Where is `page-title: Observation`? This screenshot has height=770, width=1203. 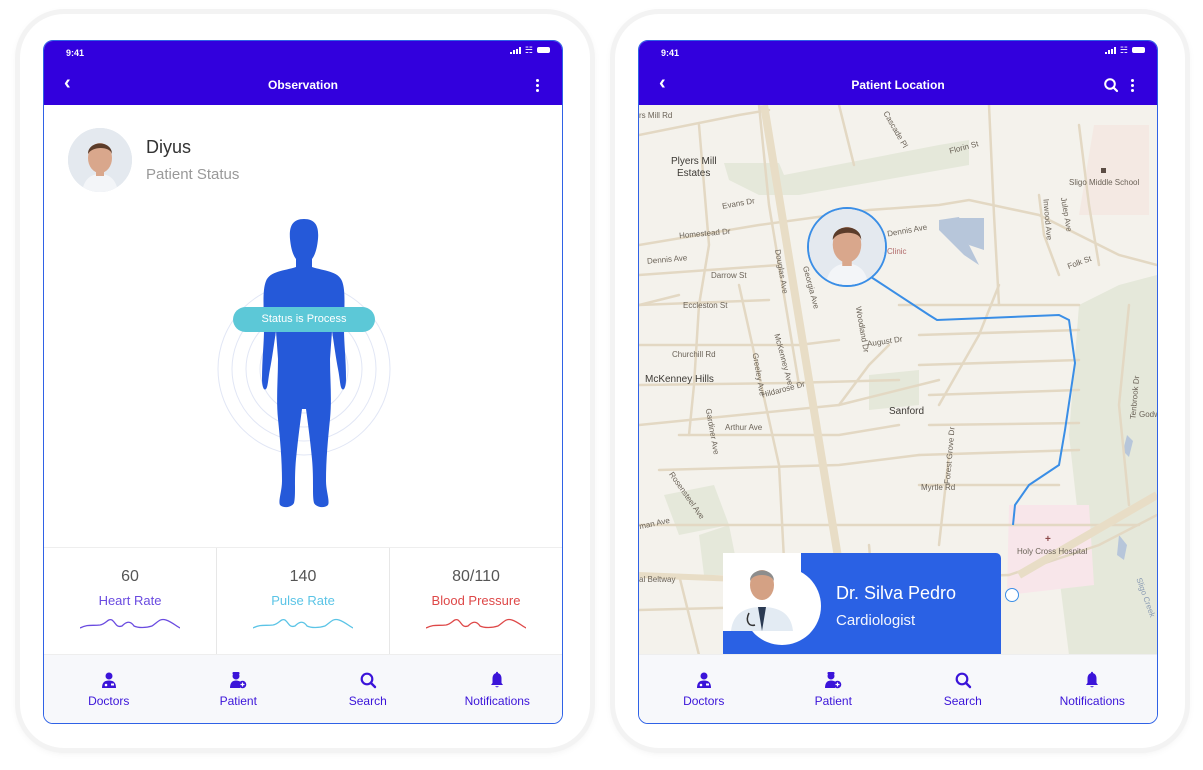 page-title: Observation is located at coordinates (303, 85).